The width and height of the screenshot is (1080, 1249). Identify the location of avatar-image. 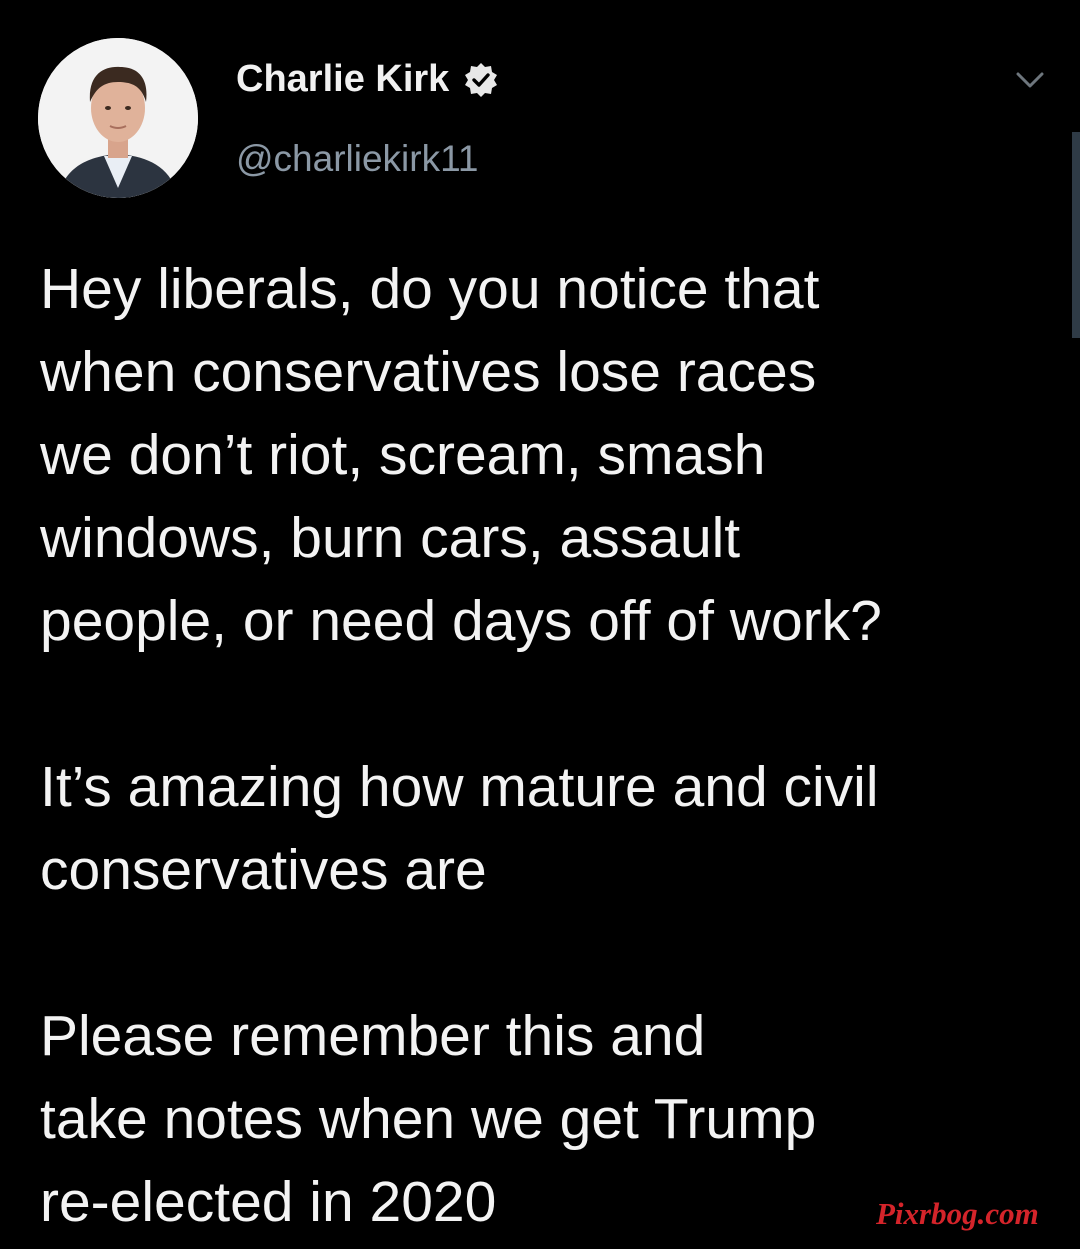
(118, 118).